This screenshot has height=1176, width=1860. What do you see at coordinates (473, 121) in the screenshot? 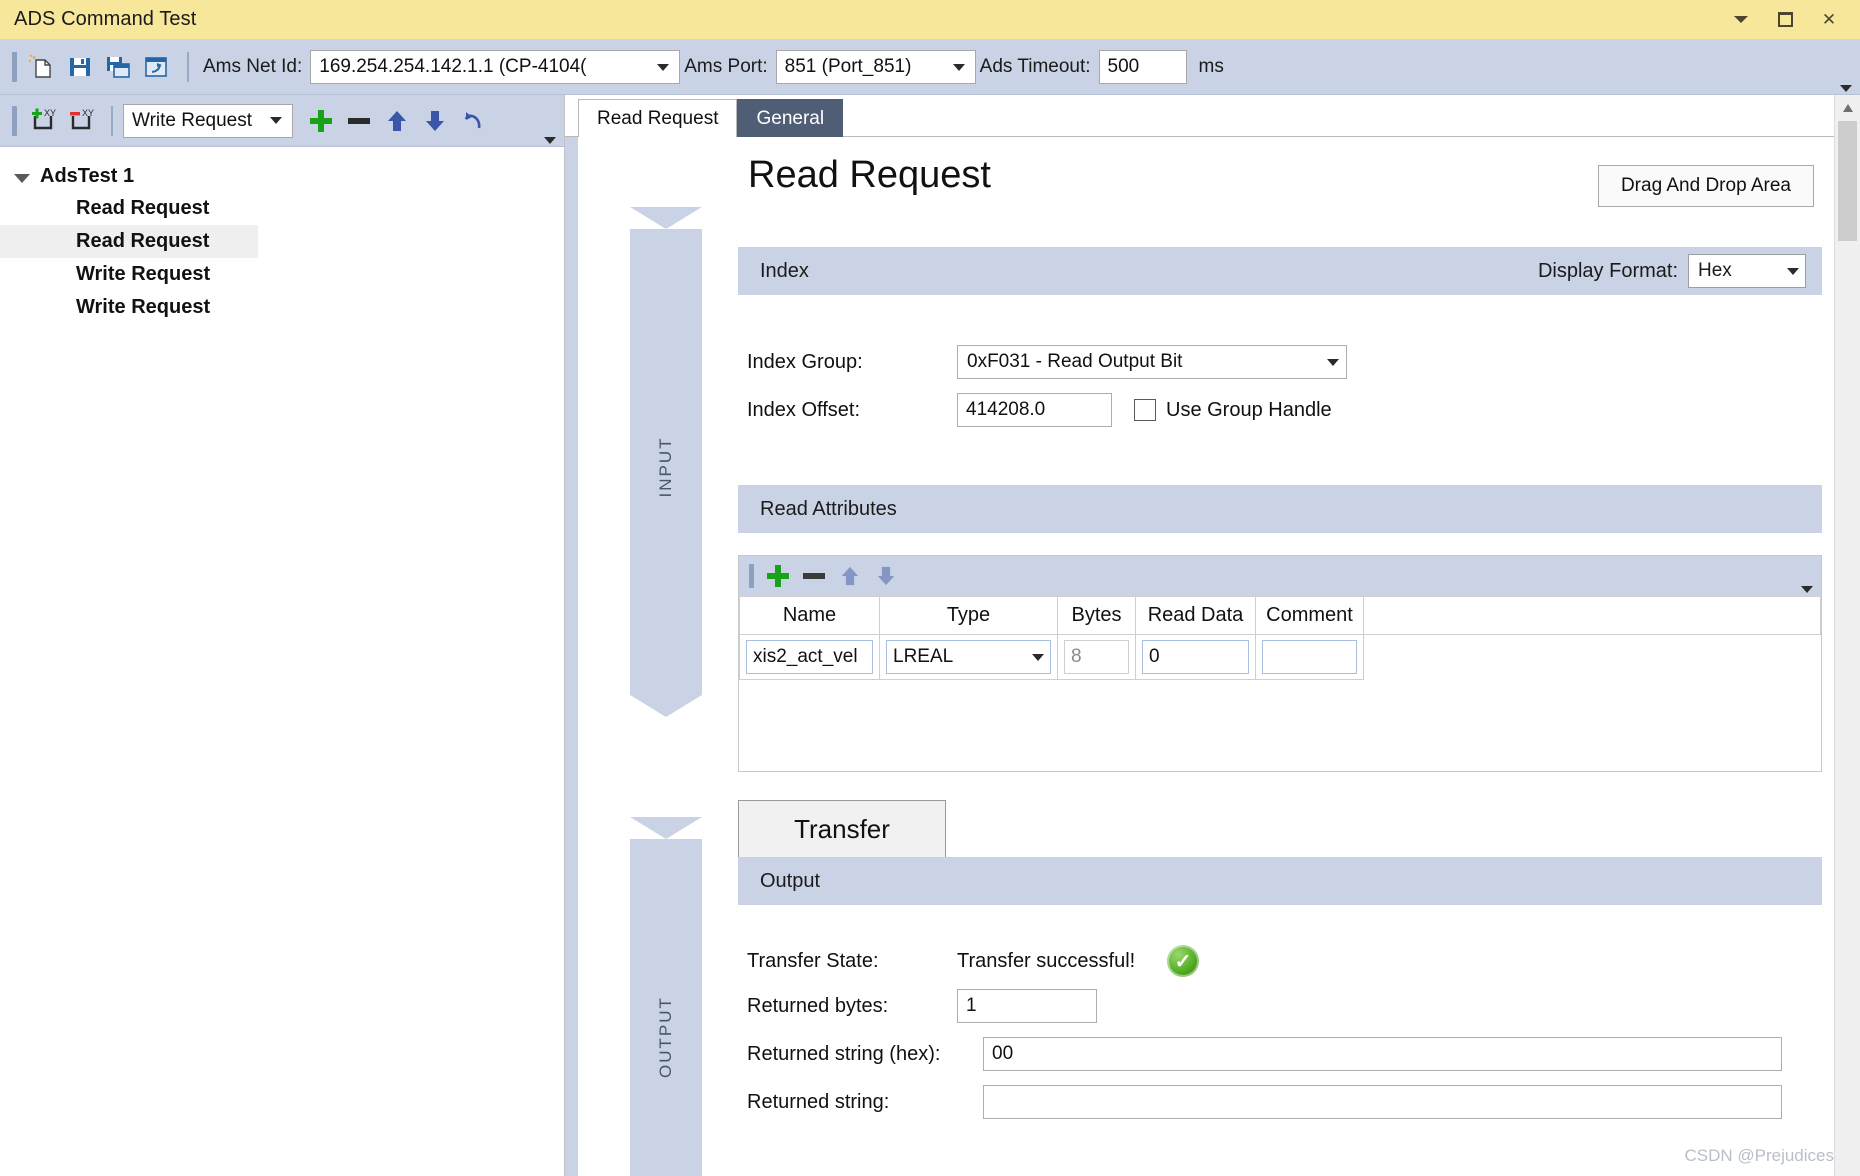
I see `undo-icon` at bounding box center [473, 121].